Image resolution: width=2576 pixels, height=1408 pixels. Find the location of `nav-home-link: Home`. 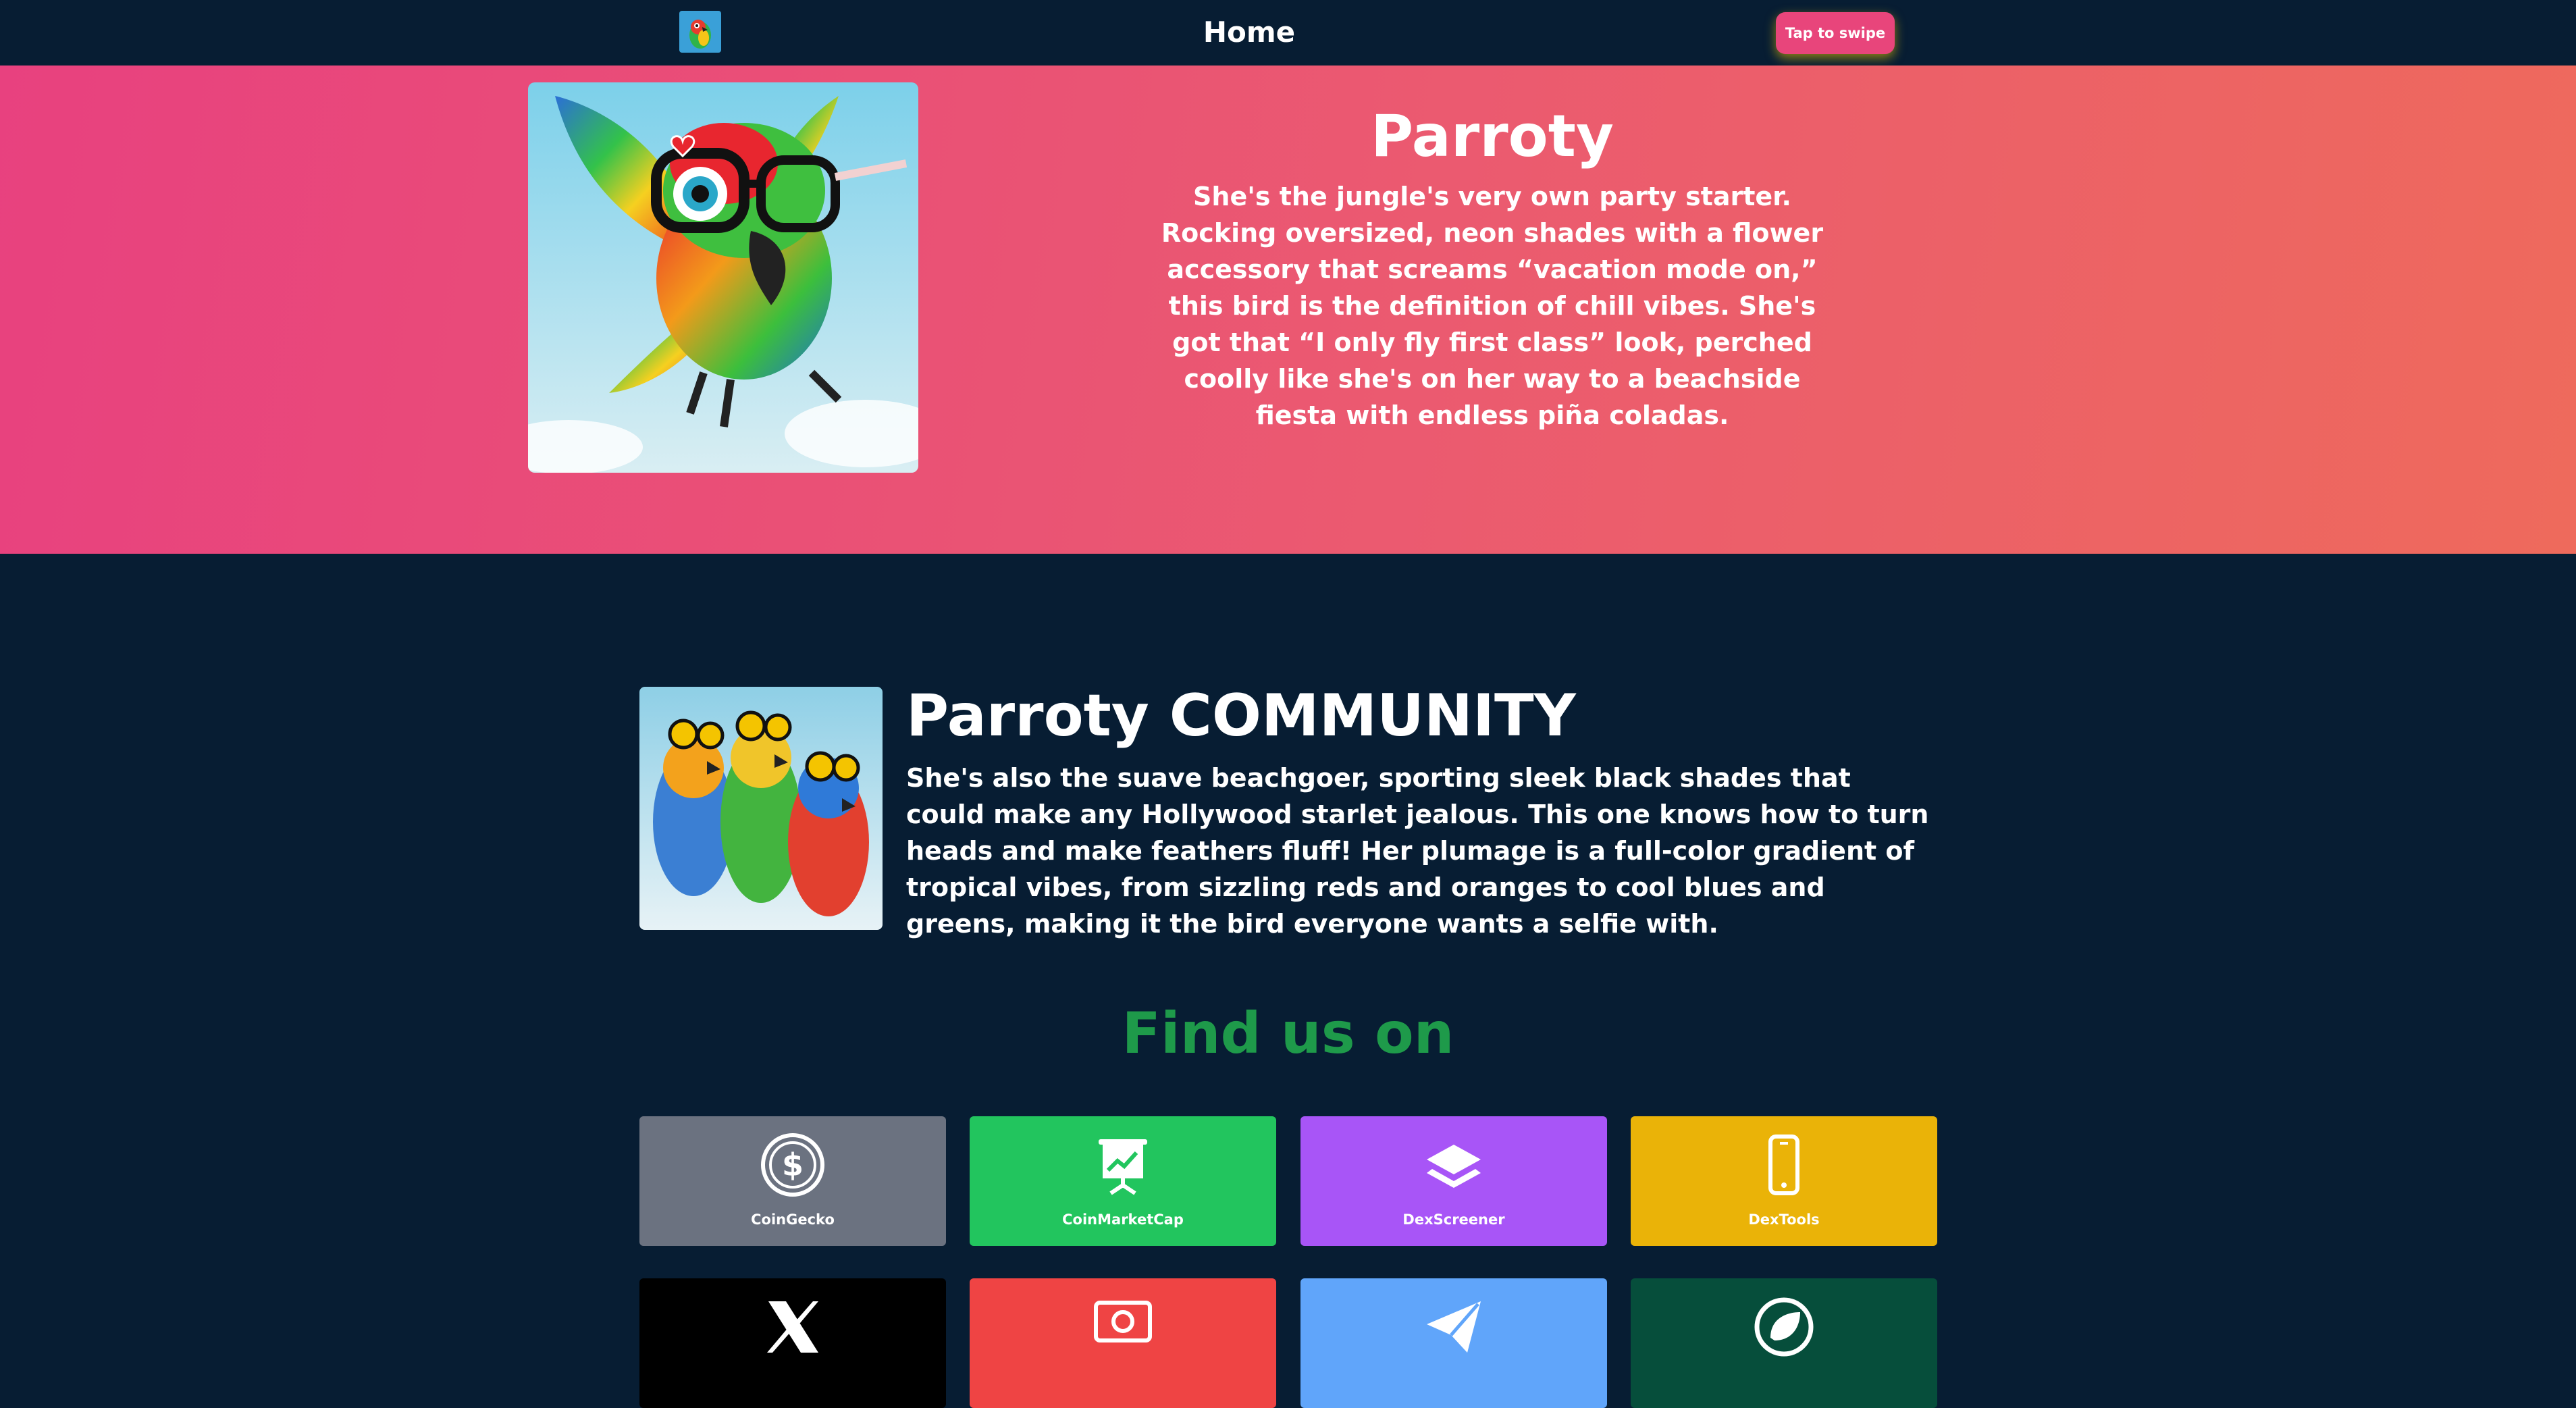

nav-home-link: Home is located at coordinates (1249, 32).